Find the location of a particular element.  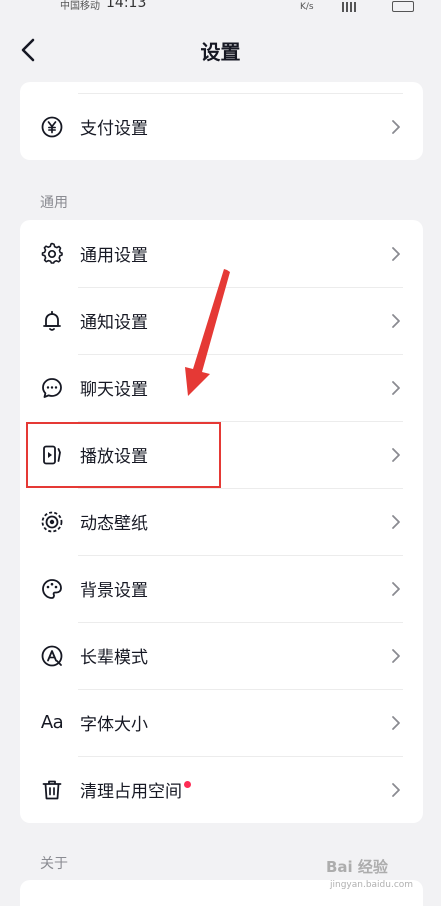

settings-row-label: 聊天设置 is located at coordinates (114, 390).